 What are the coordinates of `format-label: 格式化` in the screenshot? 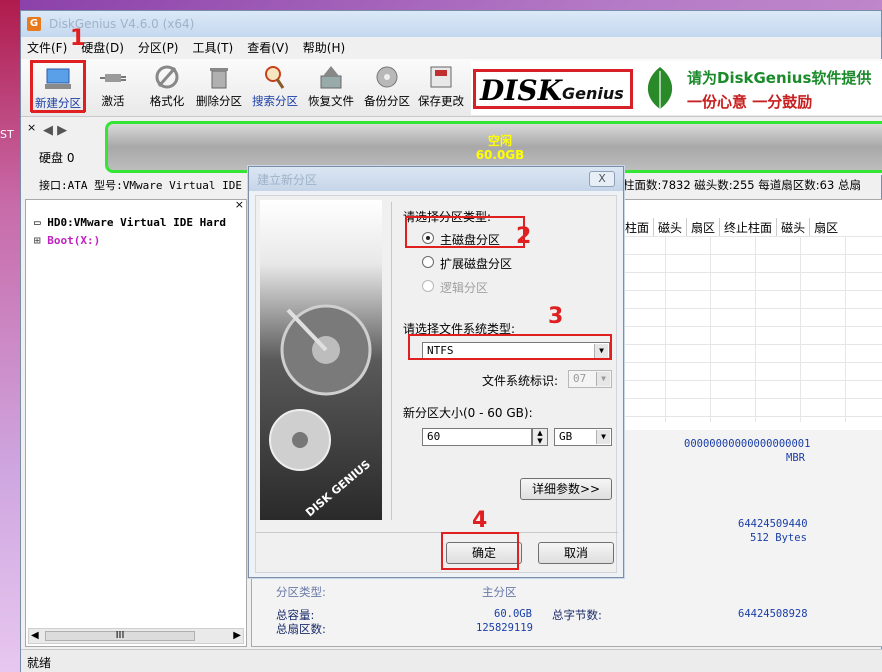 It's located at (167, 101).